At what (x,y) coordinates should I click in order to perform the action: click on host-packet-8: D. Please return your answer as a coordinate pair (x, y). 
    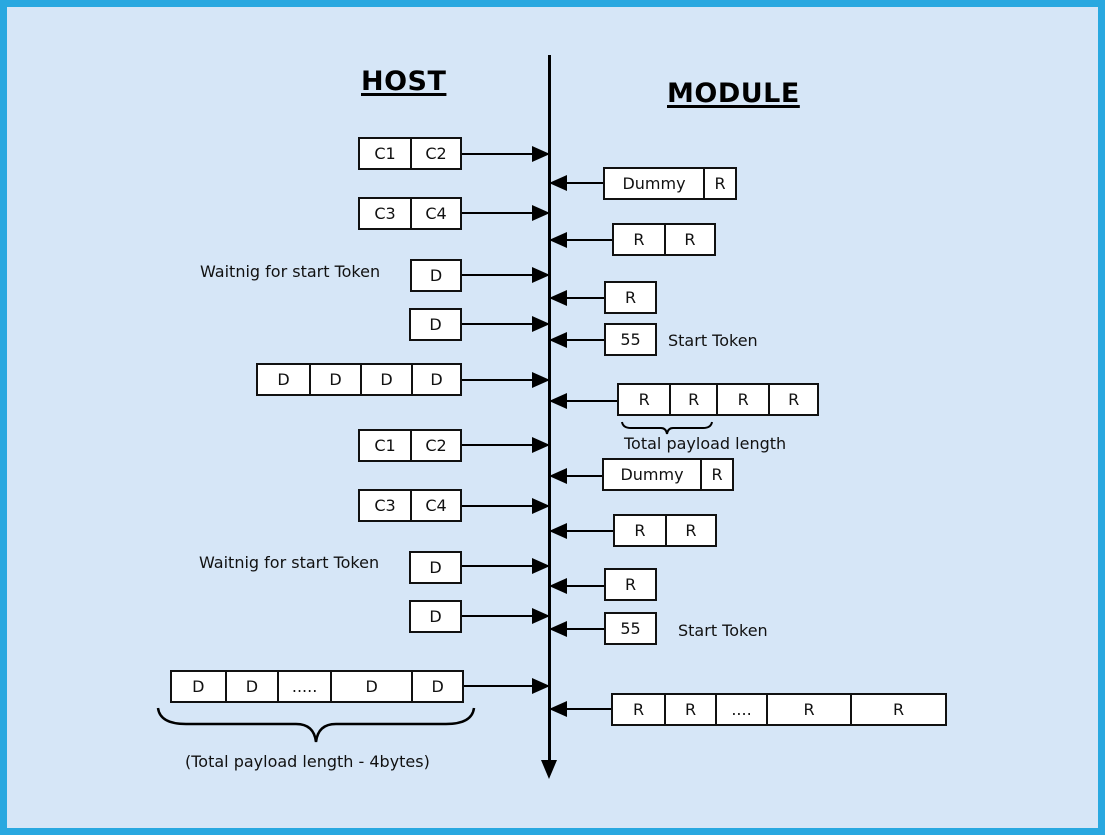
    Looking at the image, I should click on (435, 567).